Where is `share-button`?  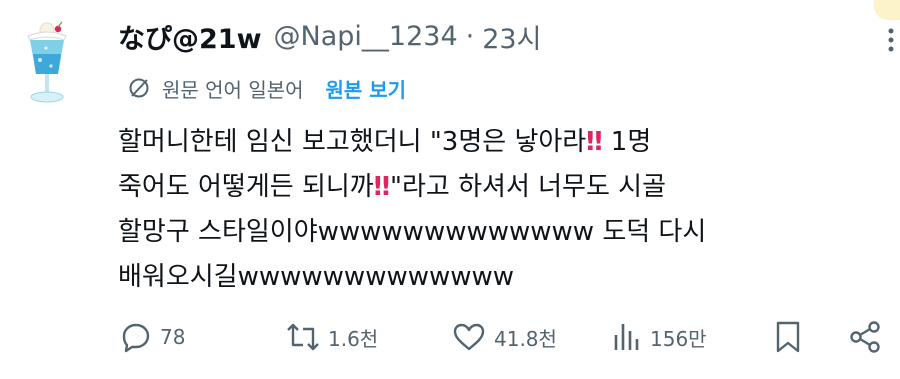
share-button is located at coordinates (869, 337).